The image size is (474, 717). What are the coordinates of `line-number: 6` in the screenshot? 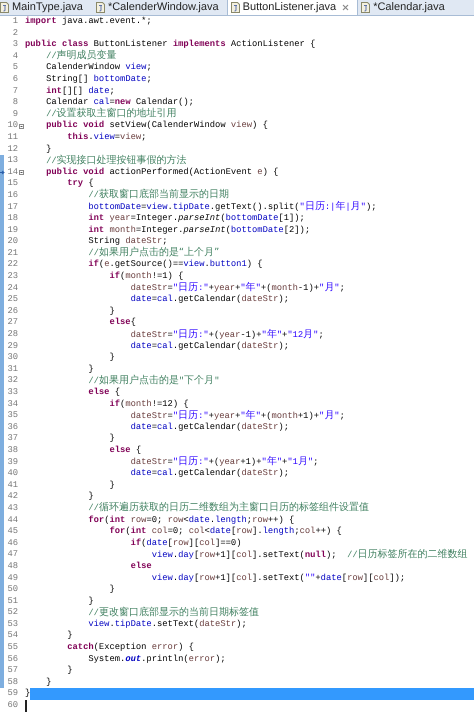 It's located at (15, 80).